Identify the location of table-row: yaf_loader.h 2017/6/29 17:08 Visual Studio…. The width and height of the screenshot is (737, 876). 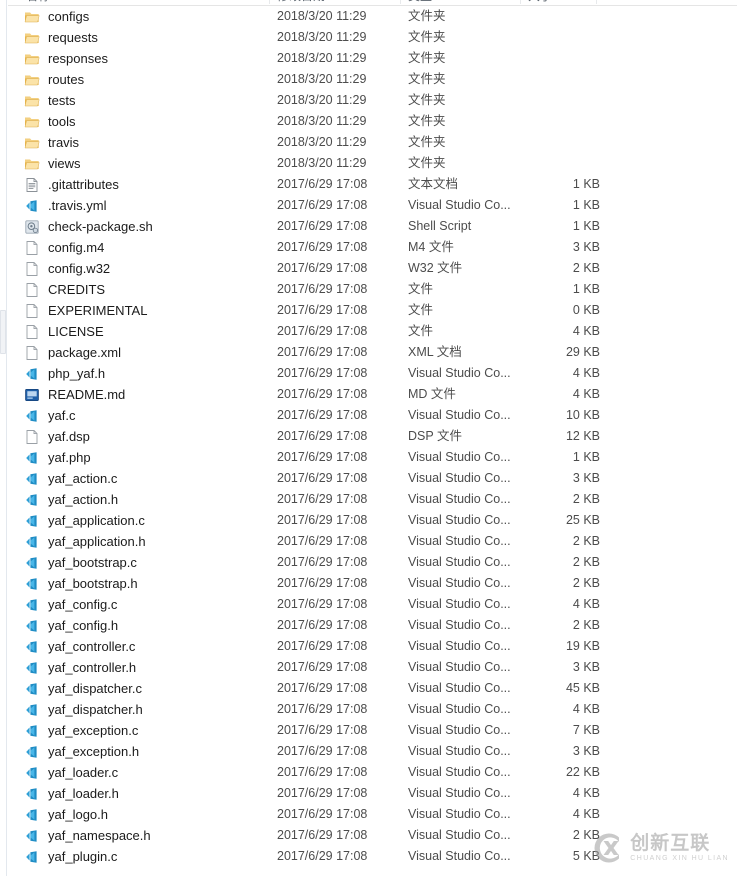
(372, 793).